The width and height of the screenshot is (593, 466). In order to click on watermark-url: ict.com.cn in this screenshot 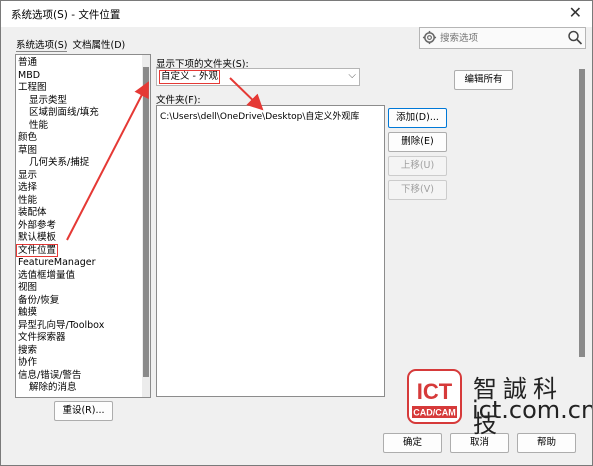, I will do `click(532, 410)`.